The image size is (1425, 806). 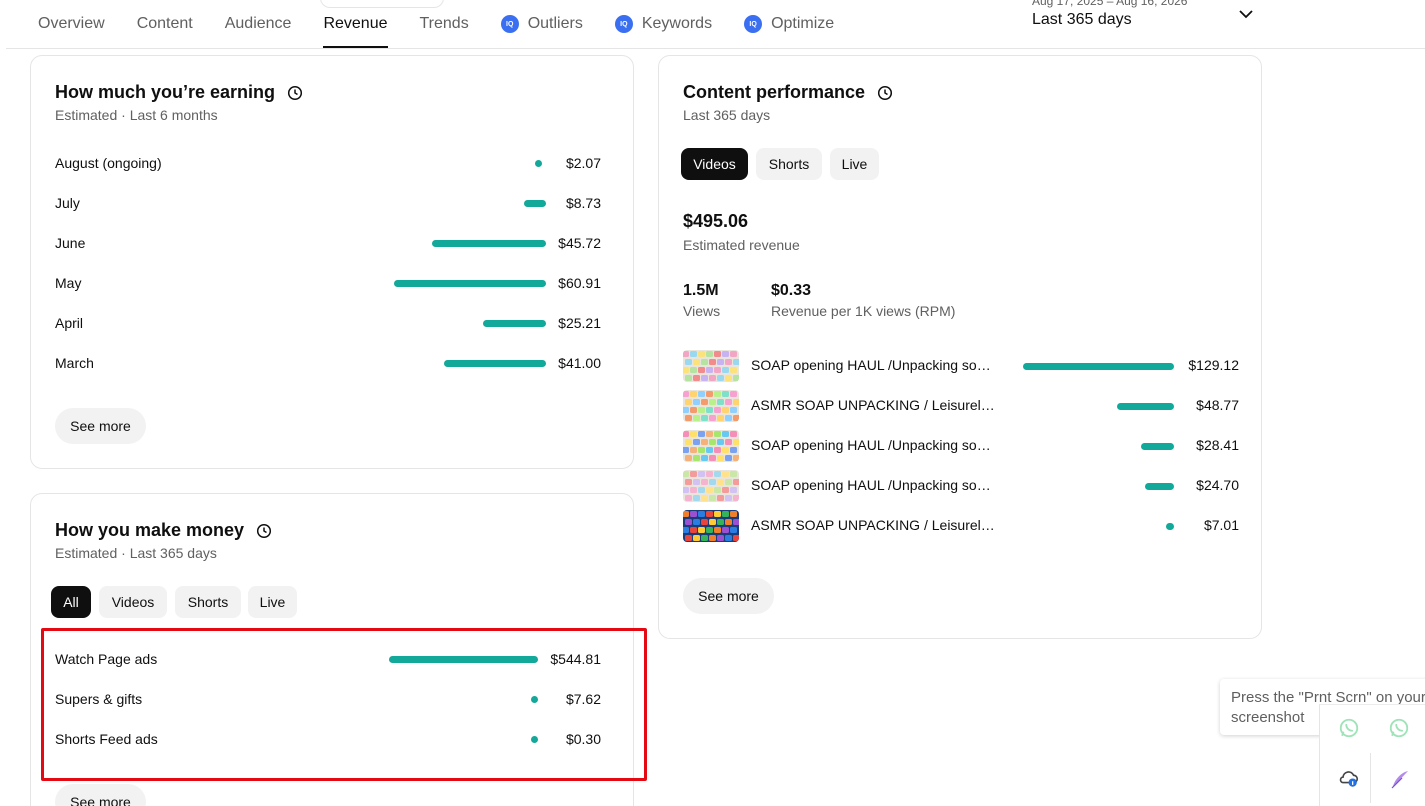 What do you see at coordinates (1246, 14) in the screenshot?
I see `chevron-down-icon` at bounding box center [1246, 14].